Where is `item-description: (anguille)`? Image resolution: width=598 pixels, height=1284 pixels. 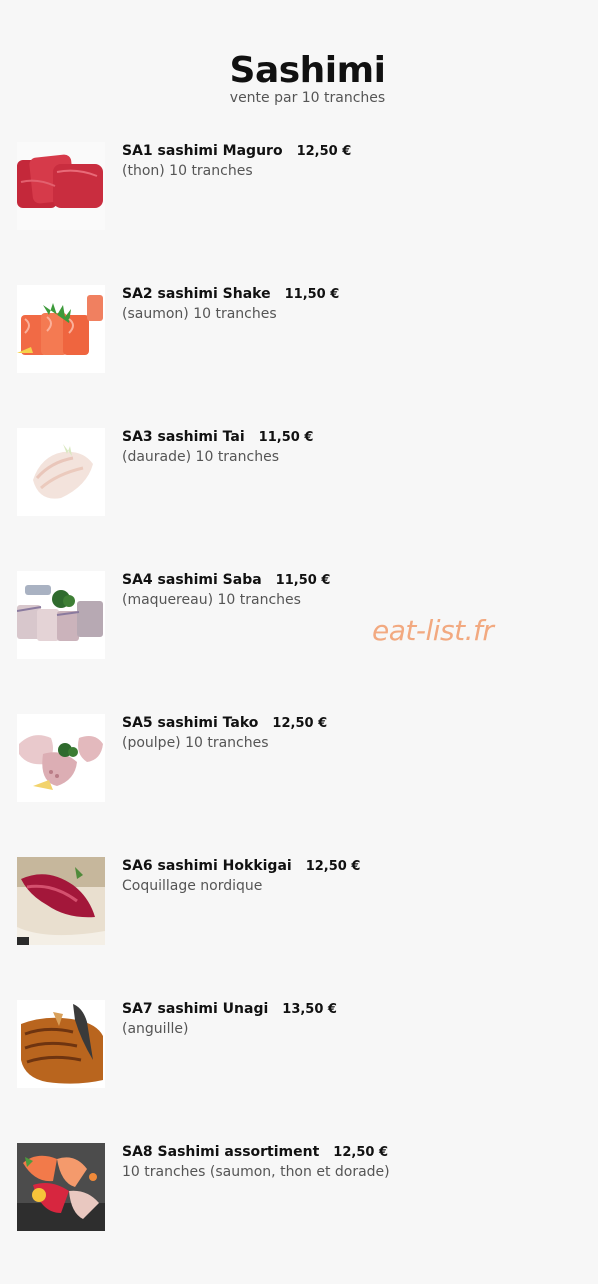
item-description: (anguille) is located at coordinates (155, 1029).